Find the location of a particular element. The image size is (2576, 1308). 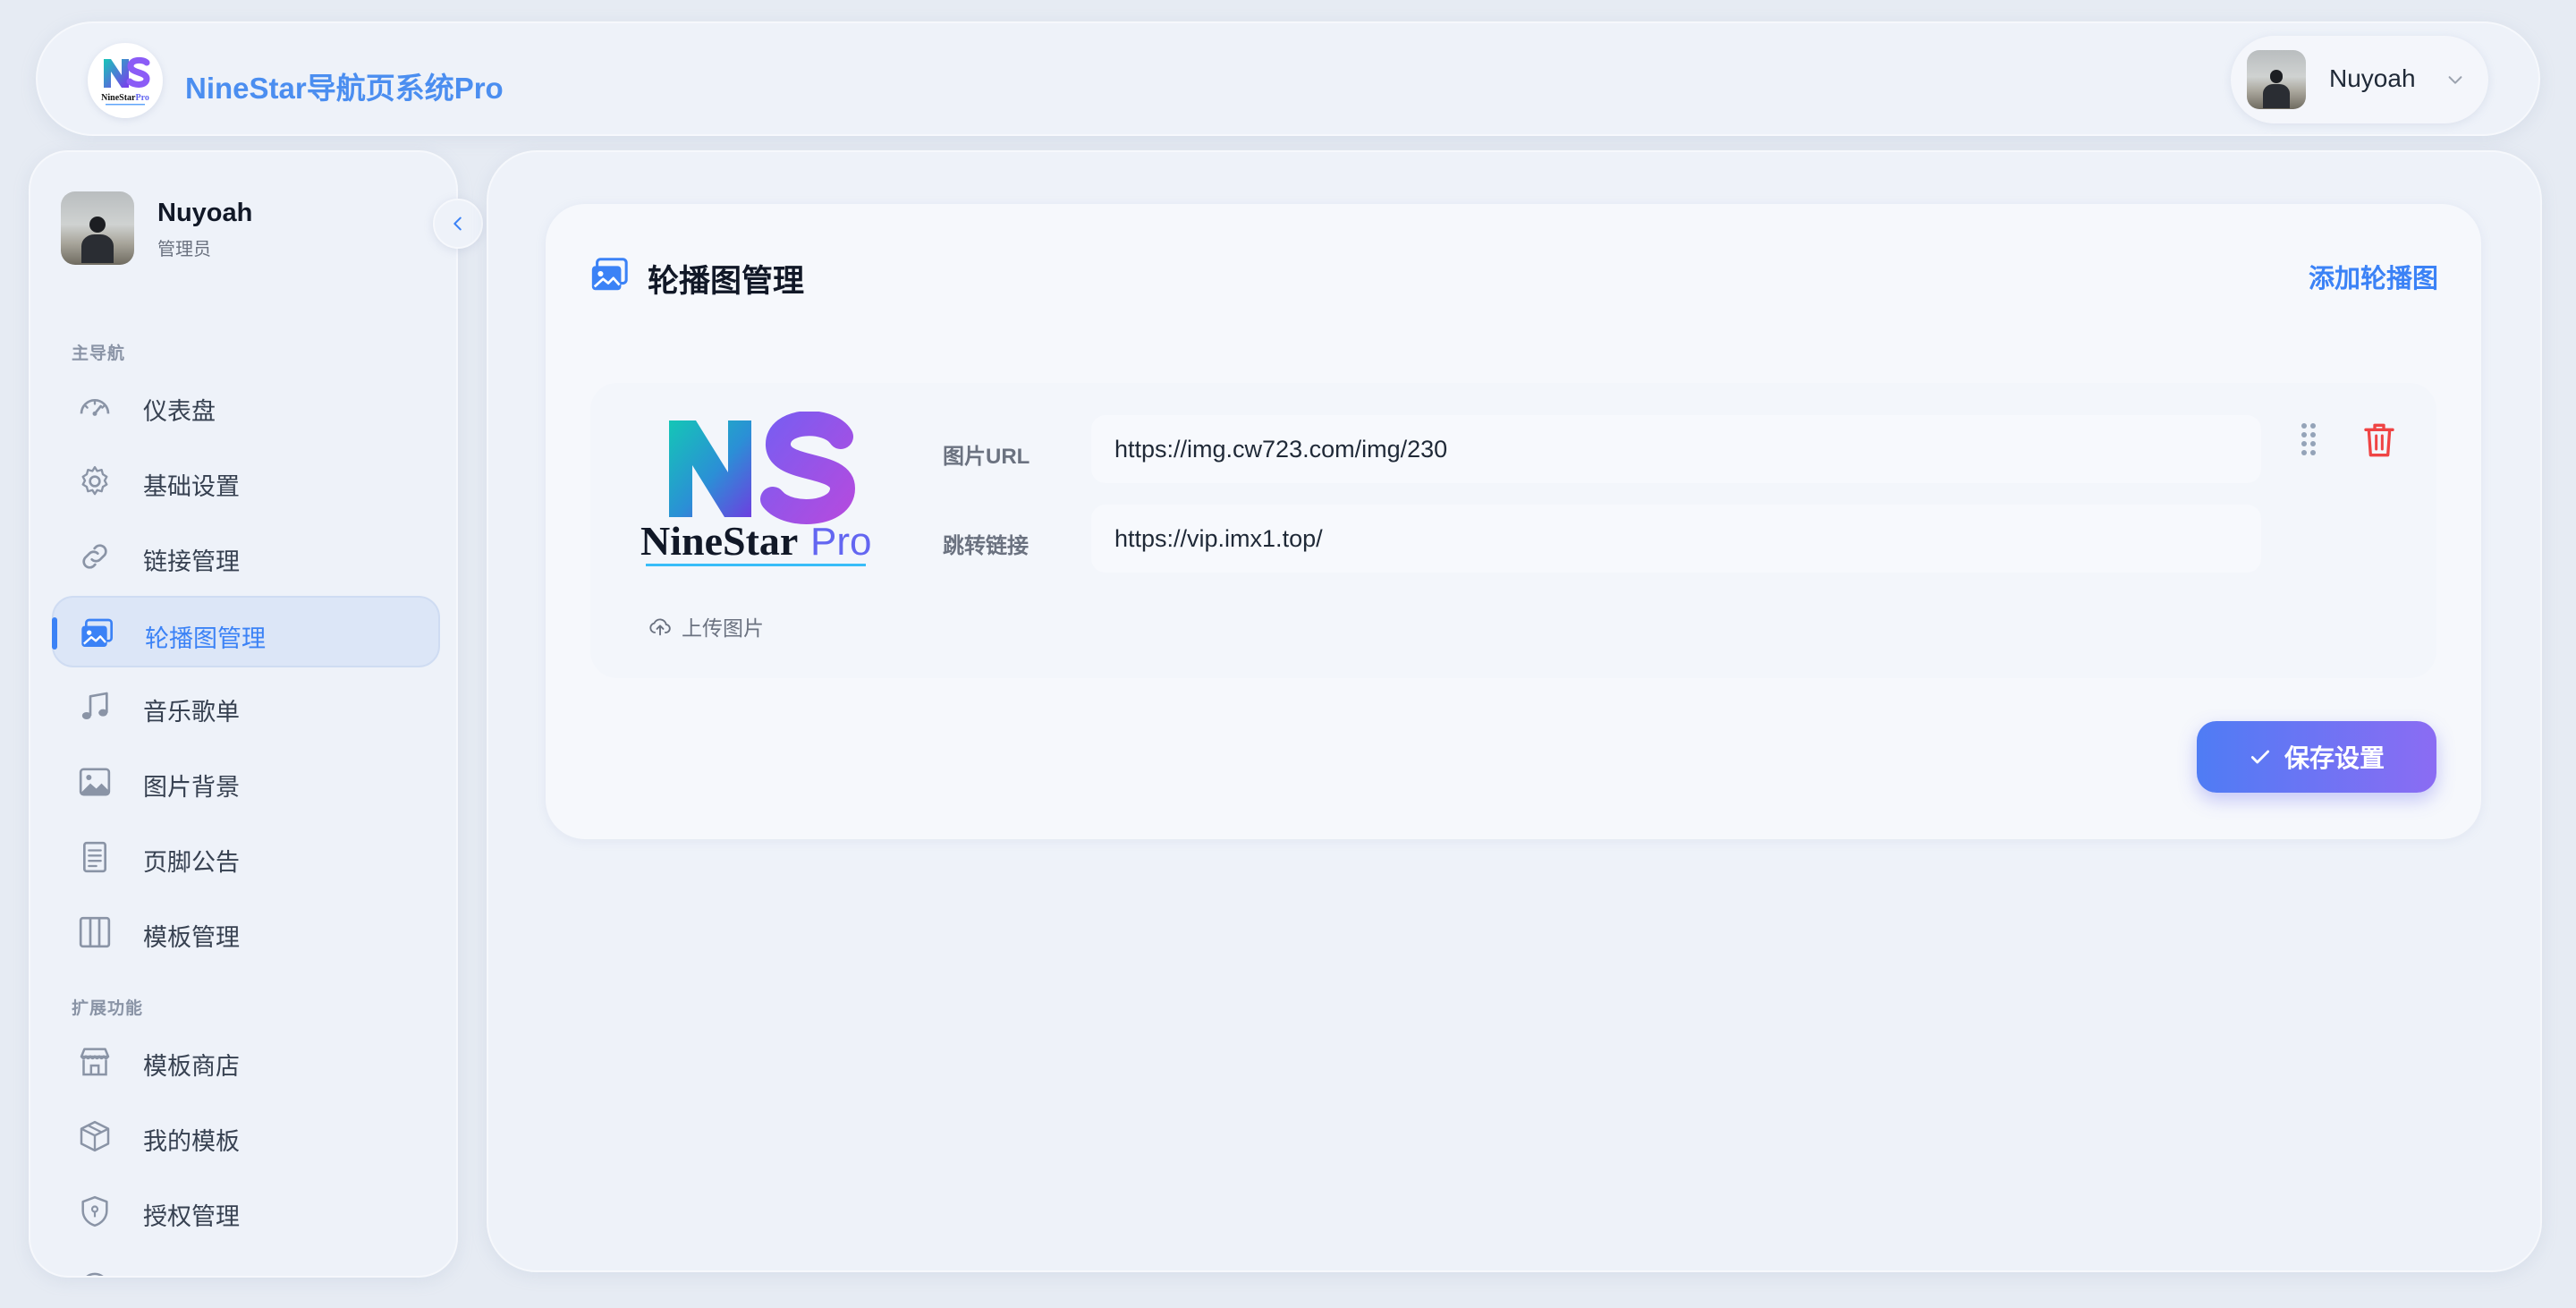

section-label-main: 主导航 is located at coordinates (99, 353).